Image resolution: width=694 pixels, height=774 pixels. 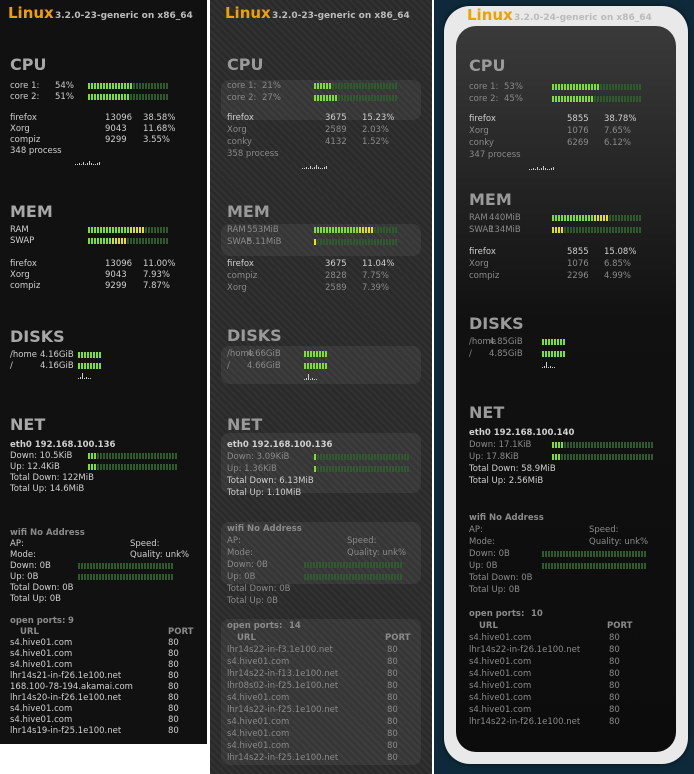 I want to click on mem-process-pct: 11.04%, so click(x=378, y=264).